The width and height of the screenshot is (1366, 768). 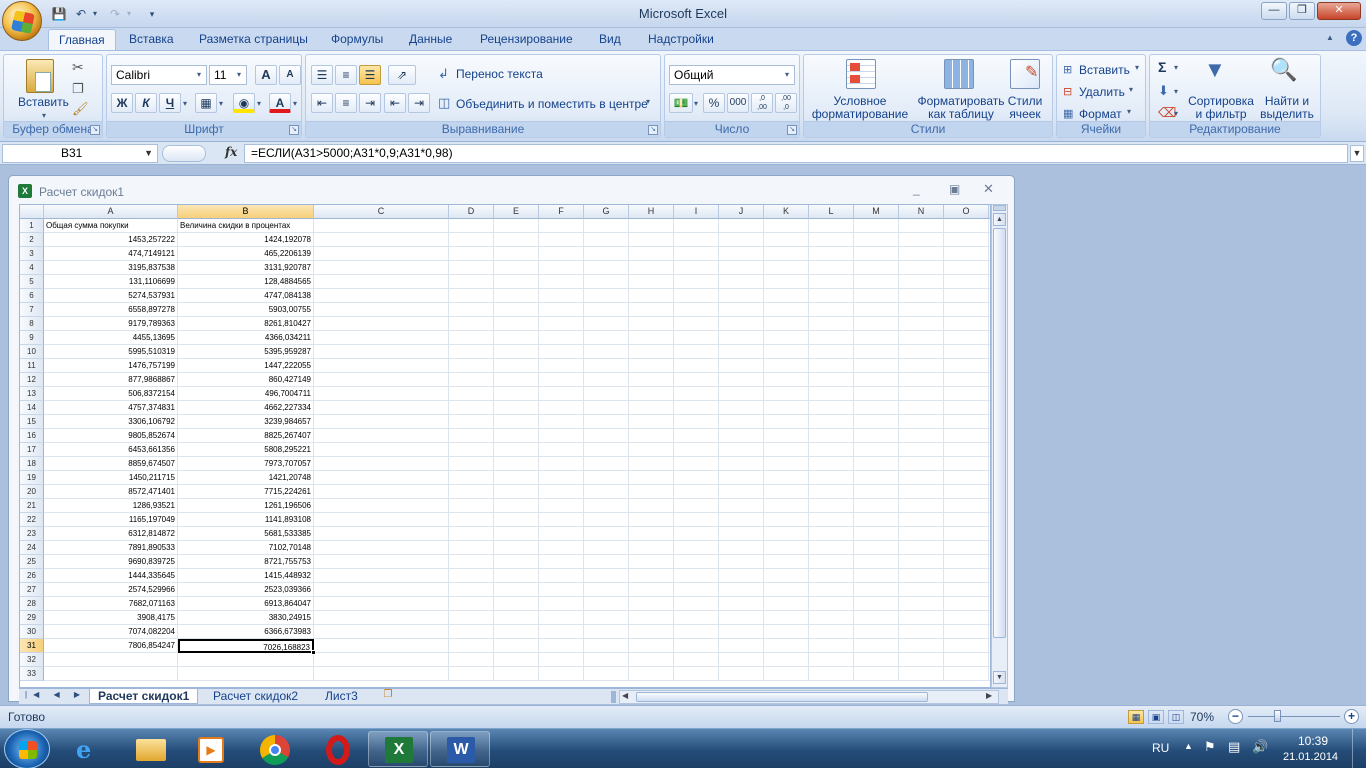 I want to click on vertical-scrollbar: ▲ ▼, so click(x=999, y=446).